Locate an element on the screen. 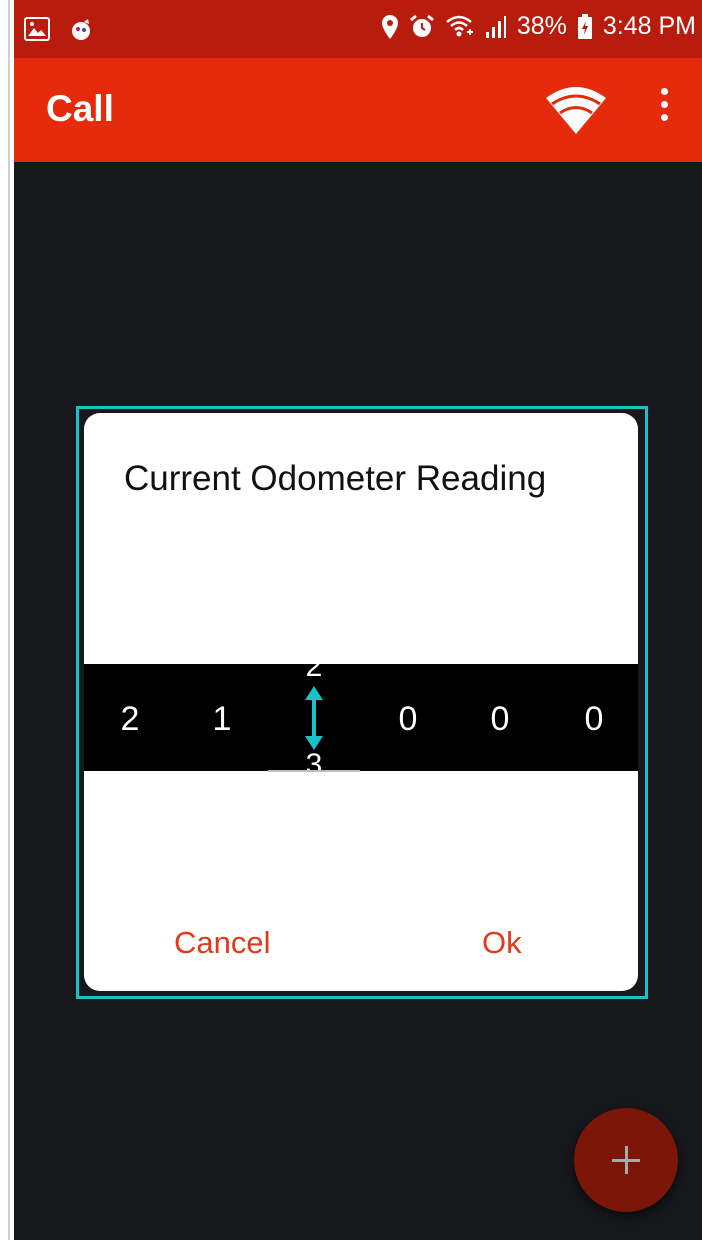  cancel-button: Cancel is located at coordinates (222, 943).